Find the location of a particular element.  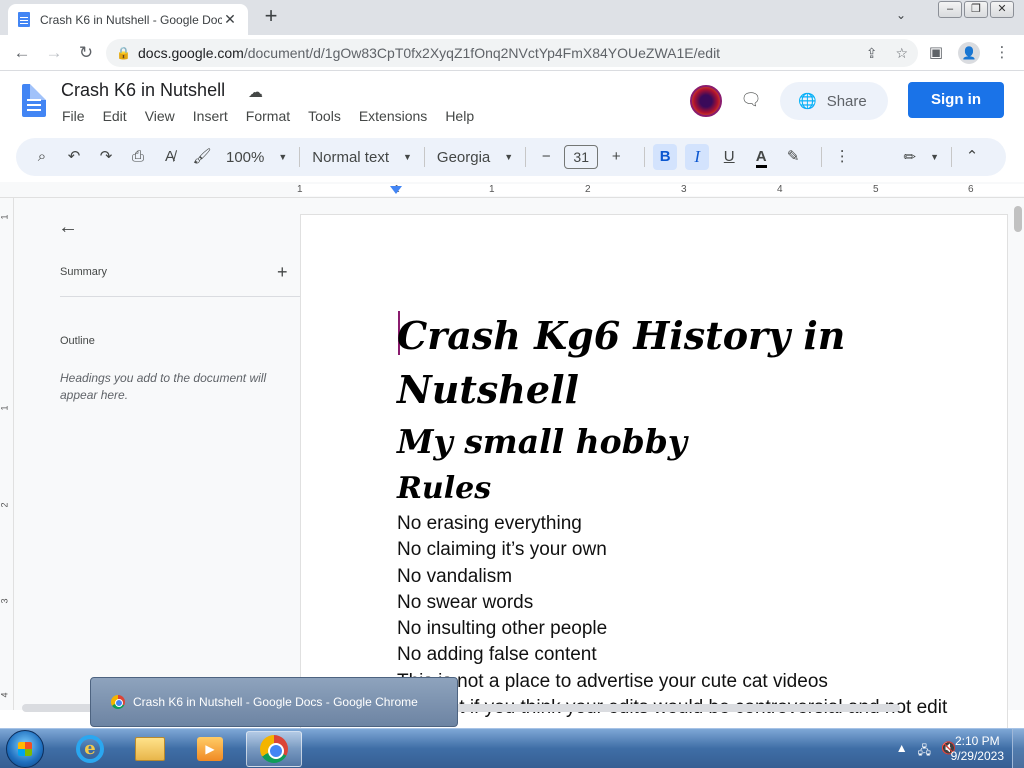

text-color-icon: A is located at coordinates (761, 158).